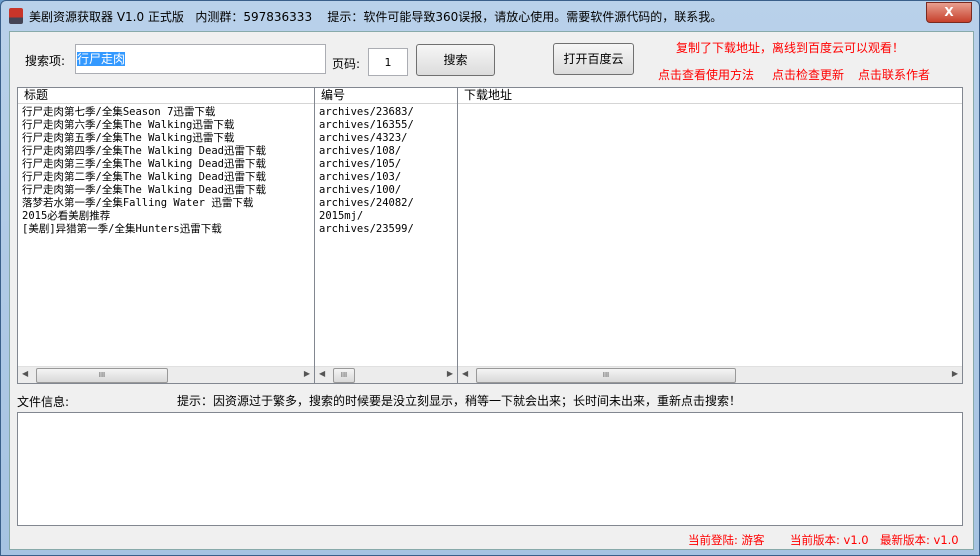 Image resolution: width=980 pixels, height=556 pixels. I want to click on list-item-id: archives/4323/, so click(386, 138).